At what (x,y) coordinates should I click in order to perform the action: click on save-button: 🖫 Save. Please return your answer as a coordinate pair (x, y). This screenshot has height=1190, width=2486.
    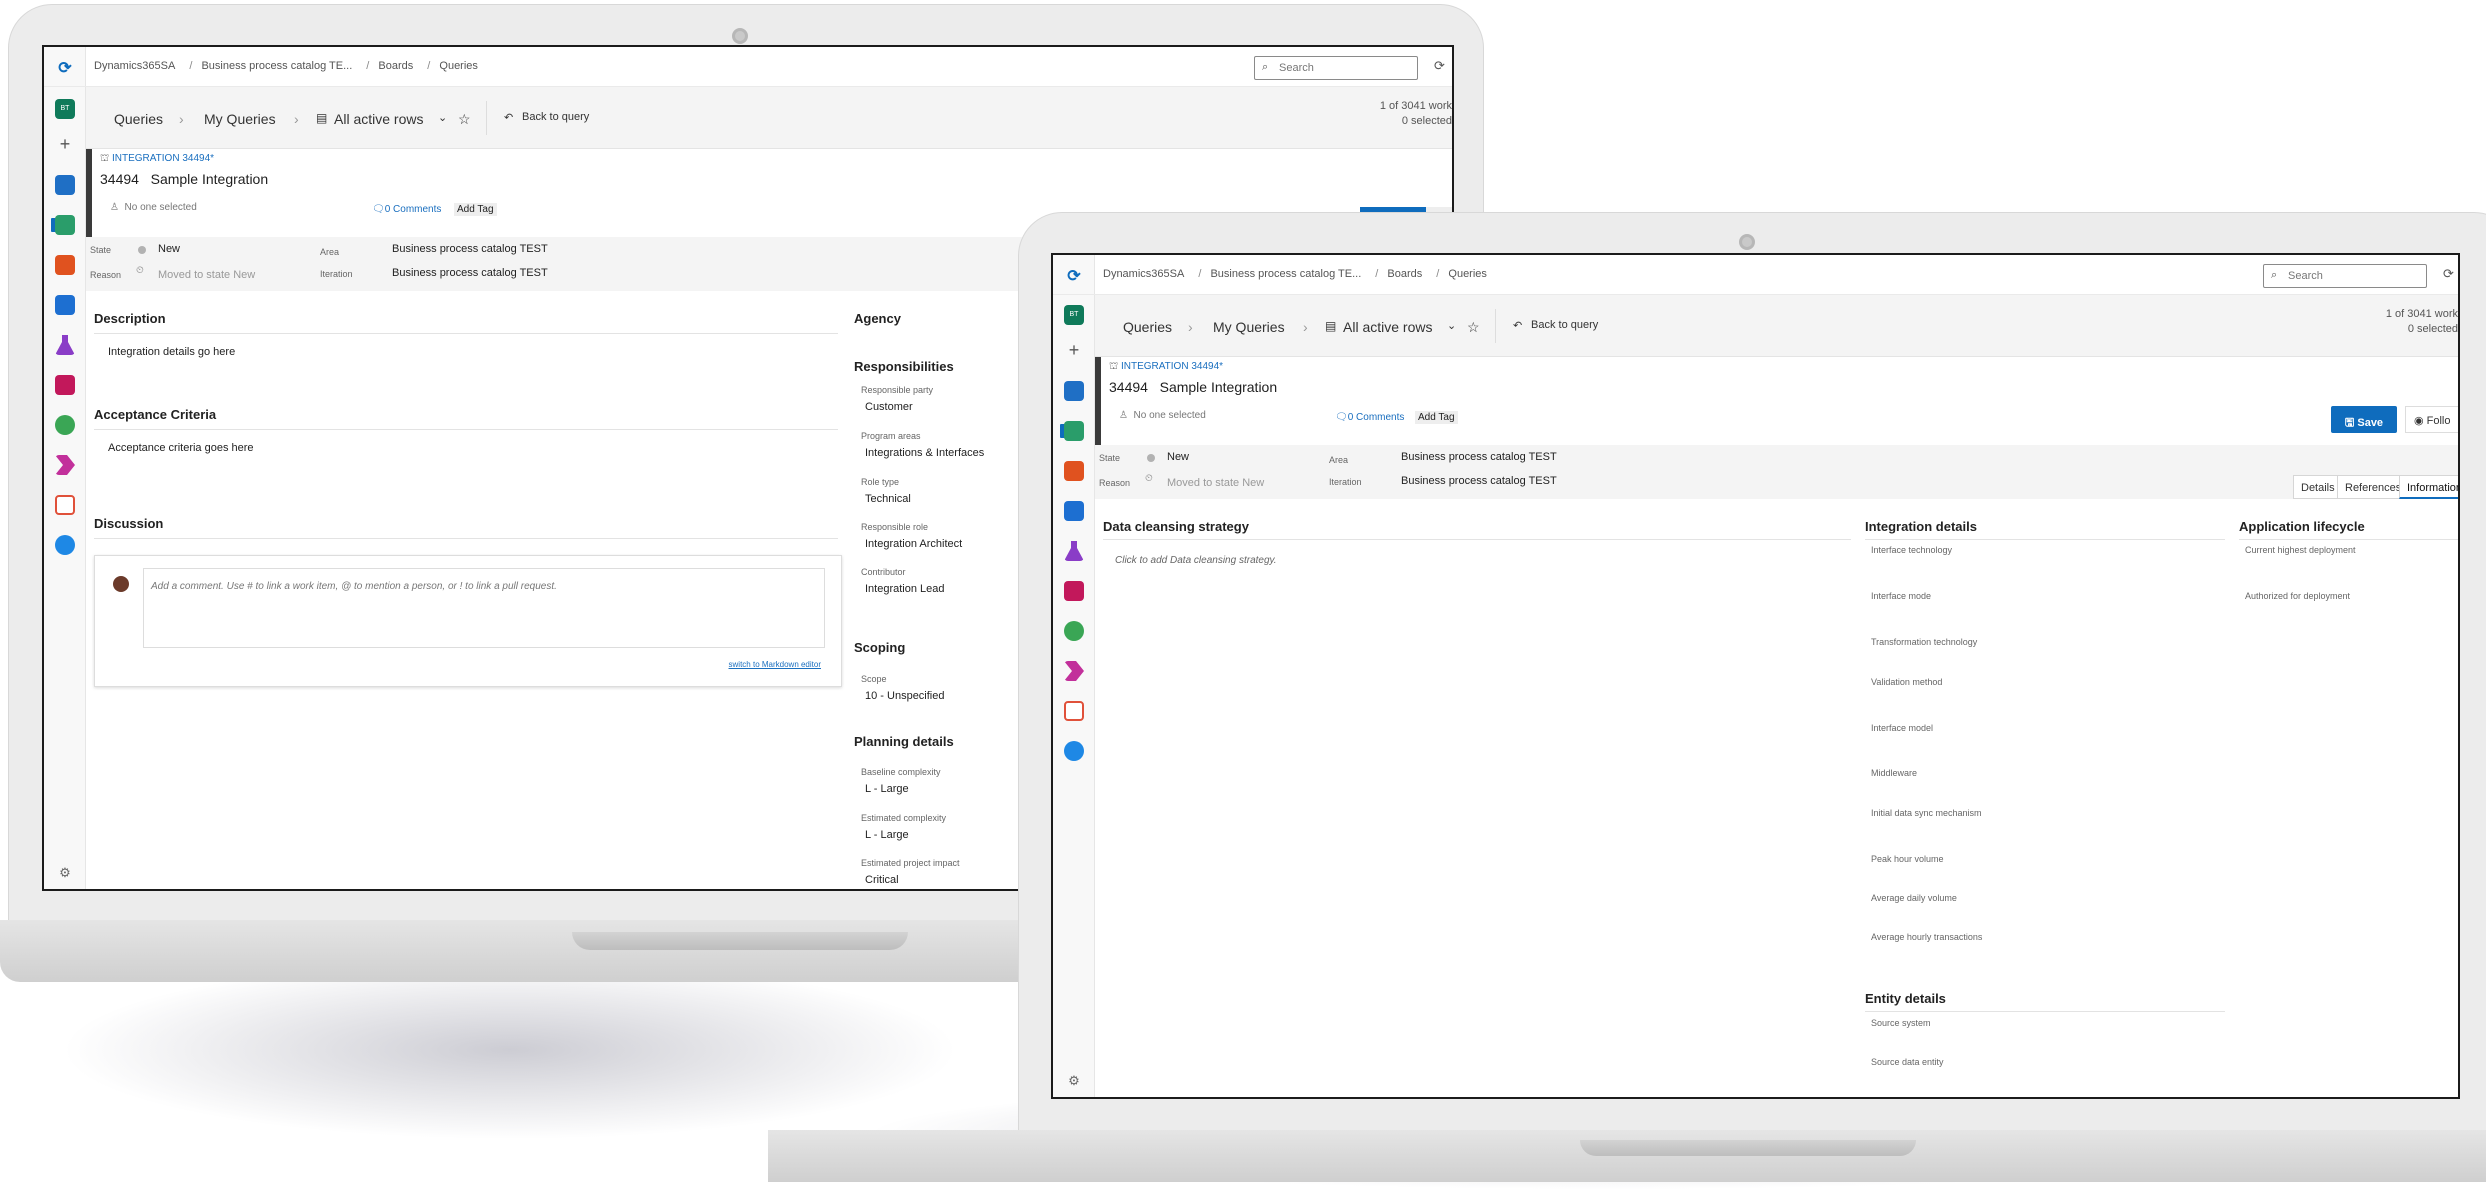
    Looking at the image, I should click on (2364, 419).